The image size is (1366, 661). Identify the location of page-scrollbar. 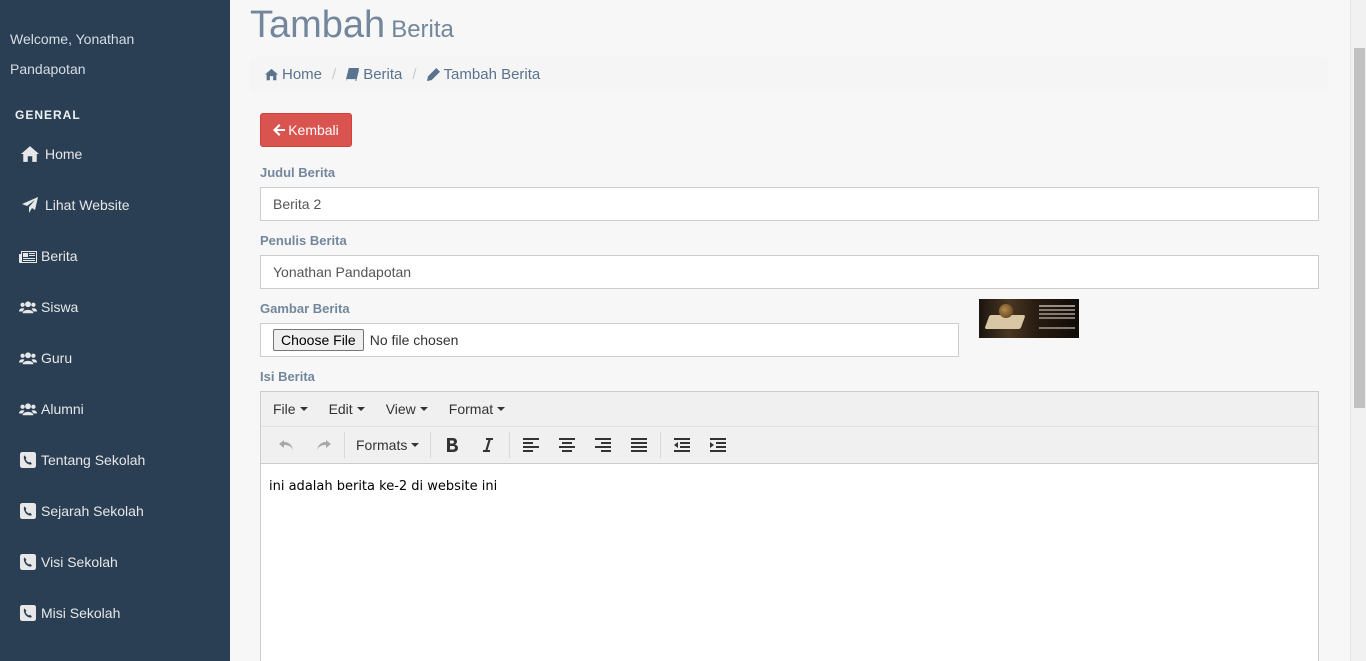
(1358, 330).